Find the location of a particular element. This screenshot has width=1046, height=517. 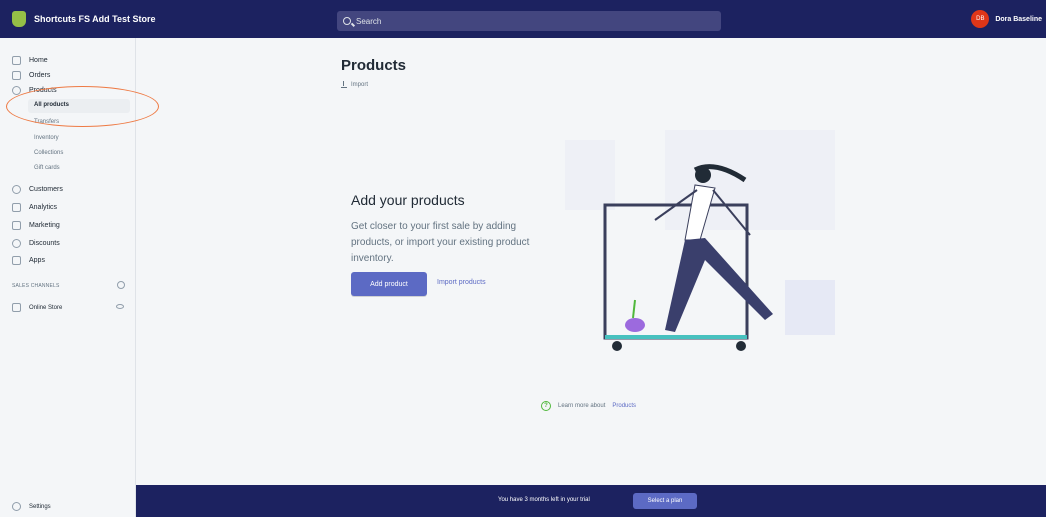

sidebar-item-customers: Customers is located at coordinates (37, 189).